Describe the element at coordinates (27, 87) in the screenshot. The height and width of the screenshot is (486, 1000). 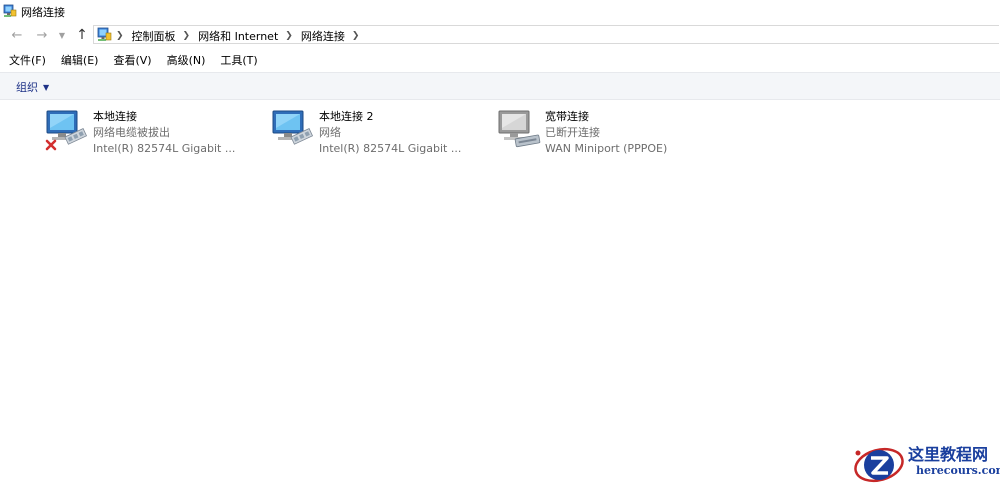
I see `organize-label: 组织` at that location.